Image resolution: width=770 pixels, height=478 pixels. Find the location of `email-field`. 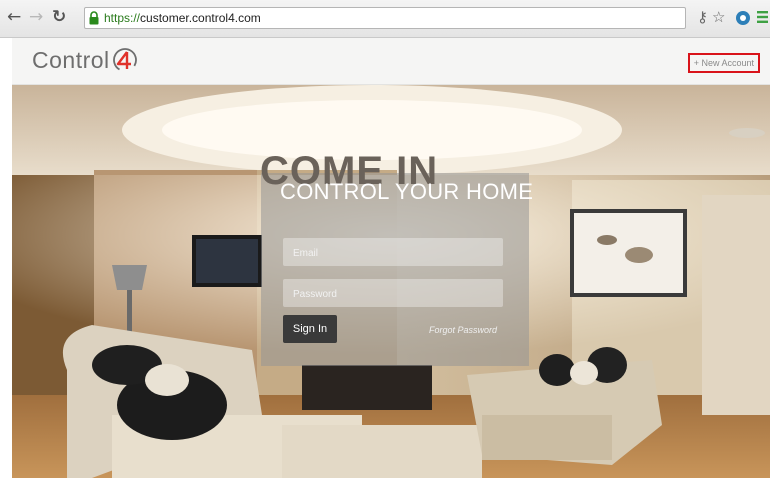

email-field is located at coordinates (393, 253).